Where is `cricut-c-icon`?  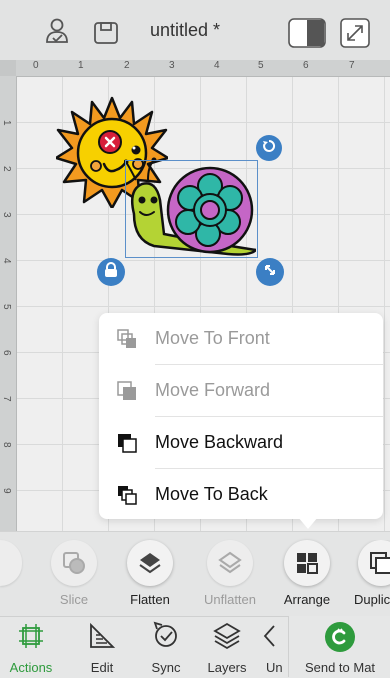 cricut-c-icon is located at coordinates (340, 637).